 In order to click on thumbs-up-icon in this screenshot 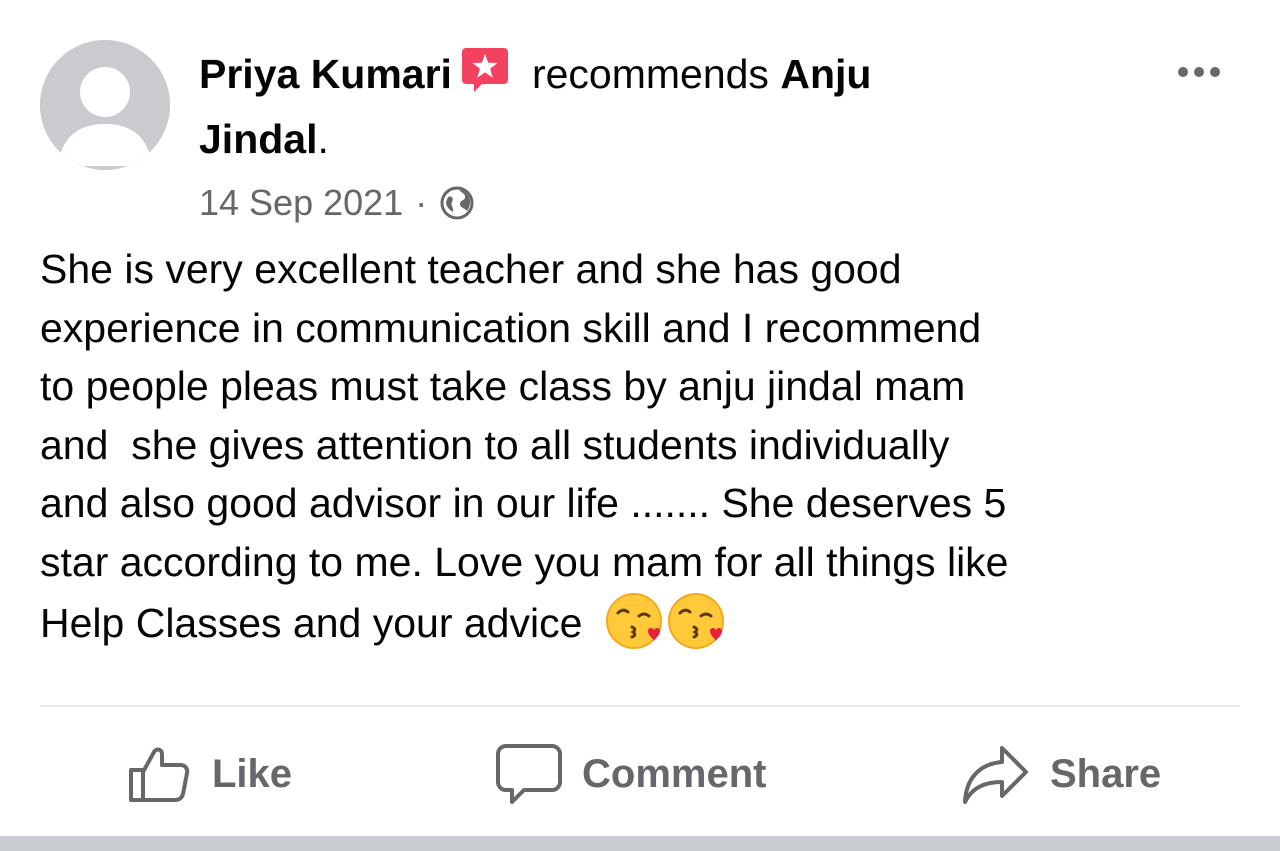, I will do `click(159, 774)`.